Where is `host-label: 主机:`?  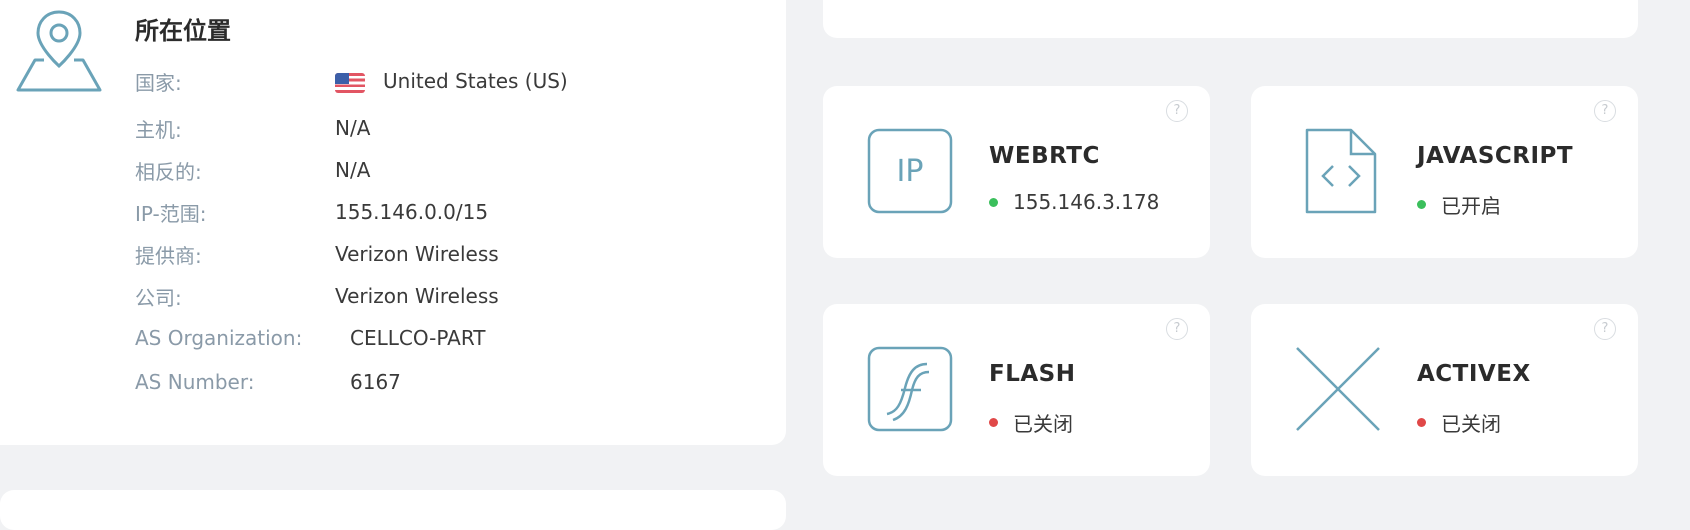
host-label: 主机: is located at coordinates (158, 129).